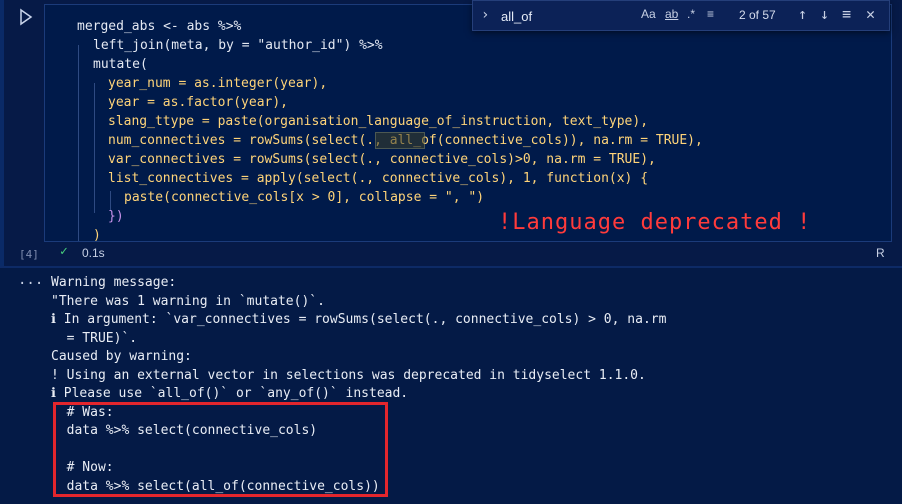 Image resolution: width=902 pixels, height=504 pixels. I want to click on highlight-box, so click(220, 449).